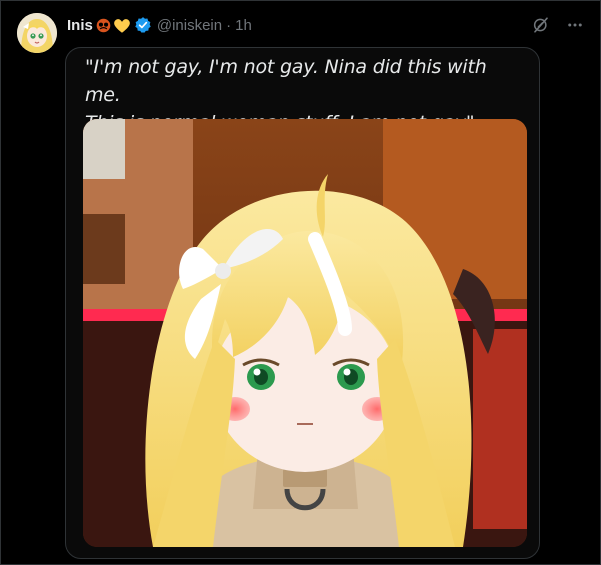 This screenshot has width=601, height=565. What do you see at coordinates (121, 25) in the screenshot?
I see `yellow-heart-icon` at bounding box center [121, 25].